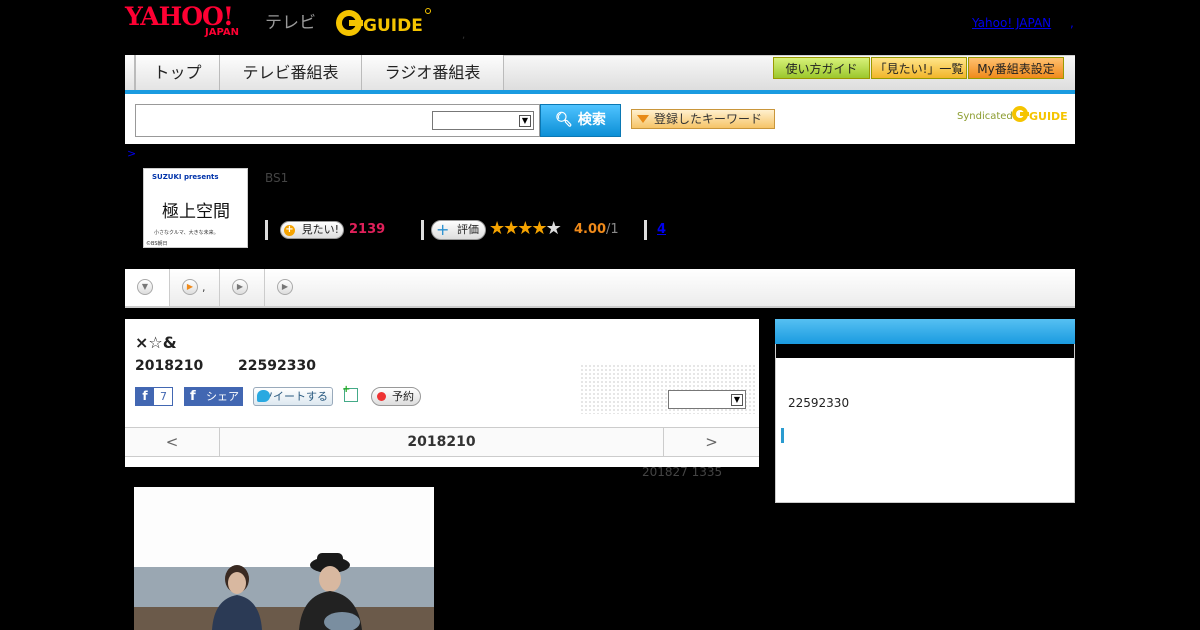 Image resolution: width=1200 pixels, height=630 pixels. Describe the element at coordinates (186, 233) in the screenshot. I see `thumbnail-subtitle: 小さなクルマ、大きな未来。` at that location.